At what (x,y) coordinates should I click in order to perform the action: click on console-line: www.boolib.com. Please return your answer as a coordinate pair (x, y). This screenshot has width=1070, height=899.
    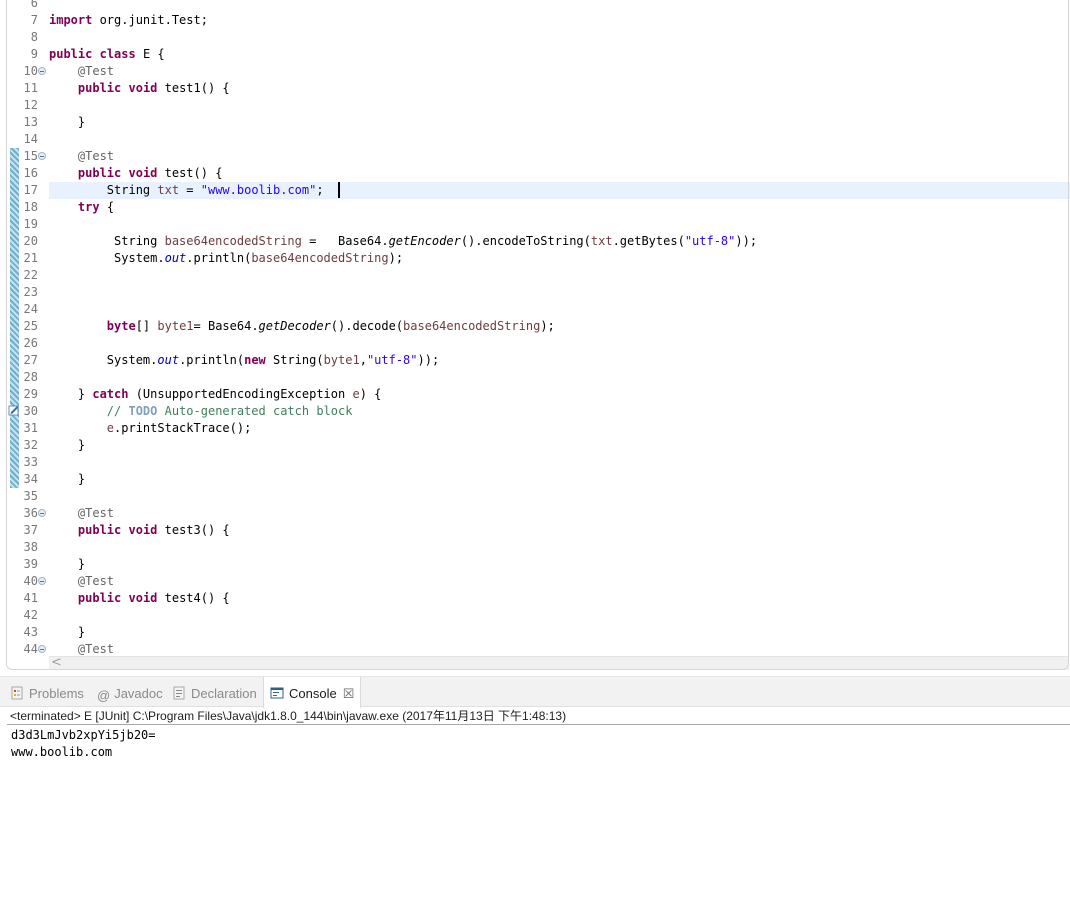
    Looking at the image, I should click on (62, 752).